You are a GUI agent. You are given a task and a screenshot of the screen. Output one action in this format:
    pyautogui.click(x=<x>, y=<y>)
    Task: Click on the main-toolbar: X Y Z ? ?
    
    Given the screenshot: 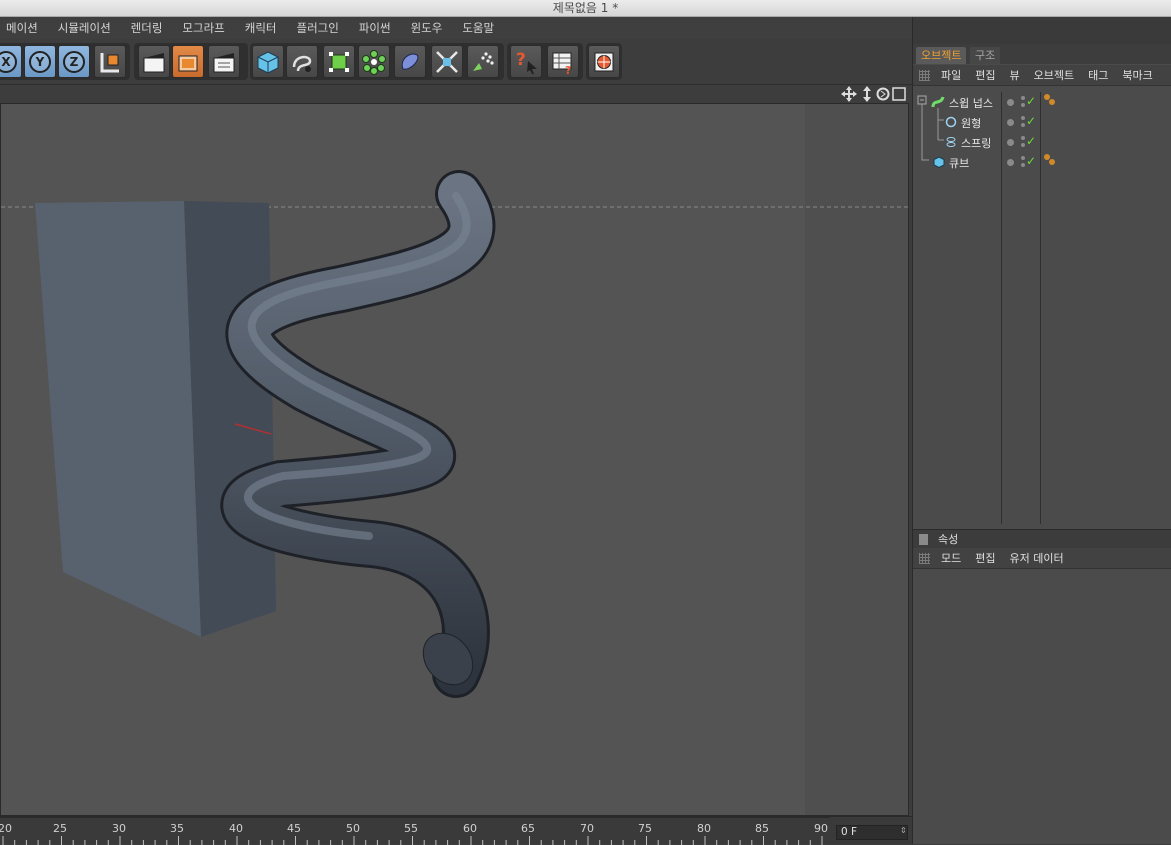 What is the action you would take?
    pyautogui.click(x=456, y=62)
    